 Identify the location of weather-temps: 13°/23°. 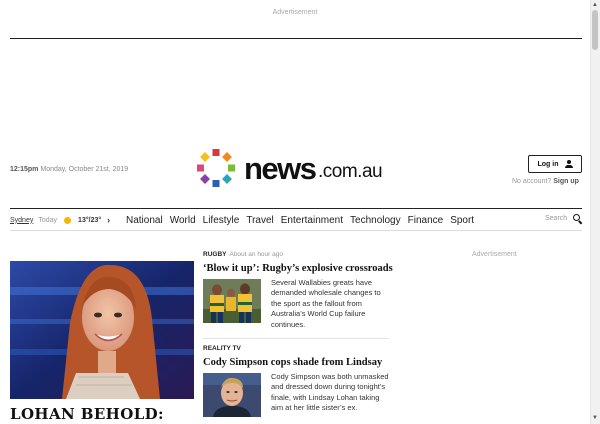
(90, 220).